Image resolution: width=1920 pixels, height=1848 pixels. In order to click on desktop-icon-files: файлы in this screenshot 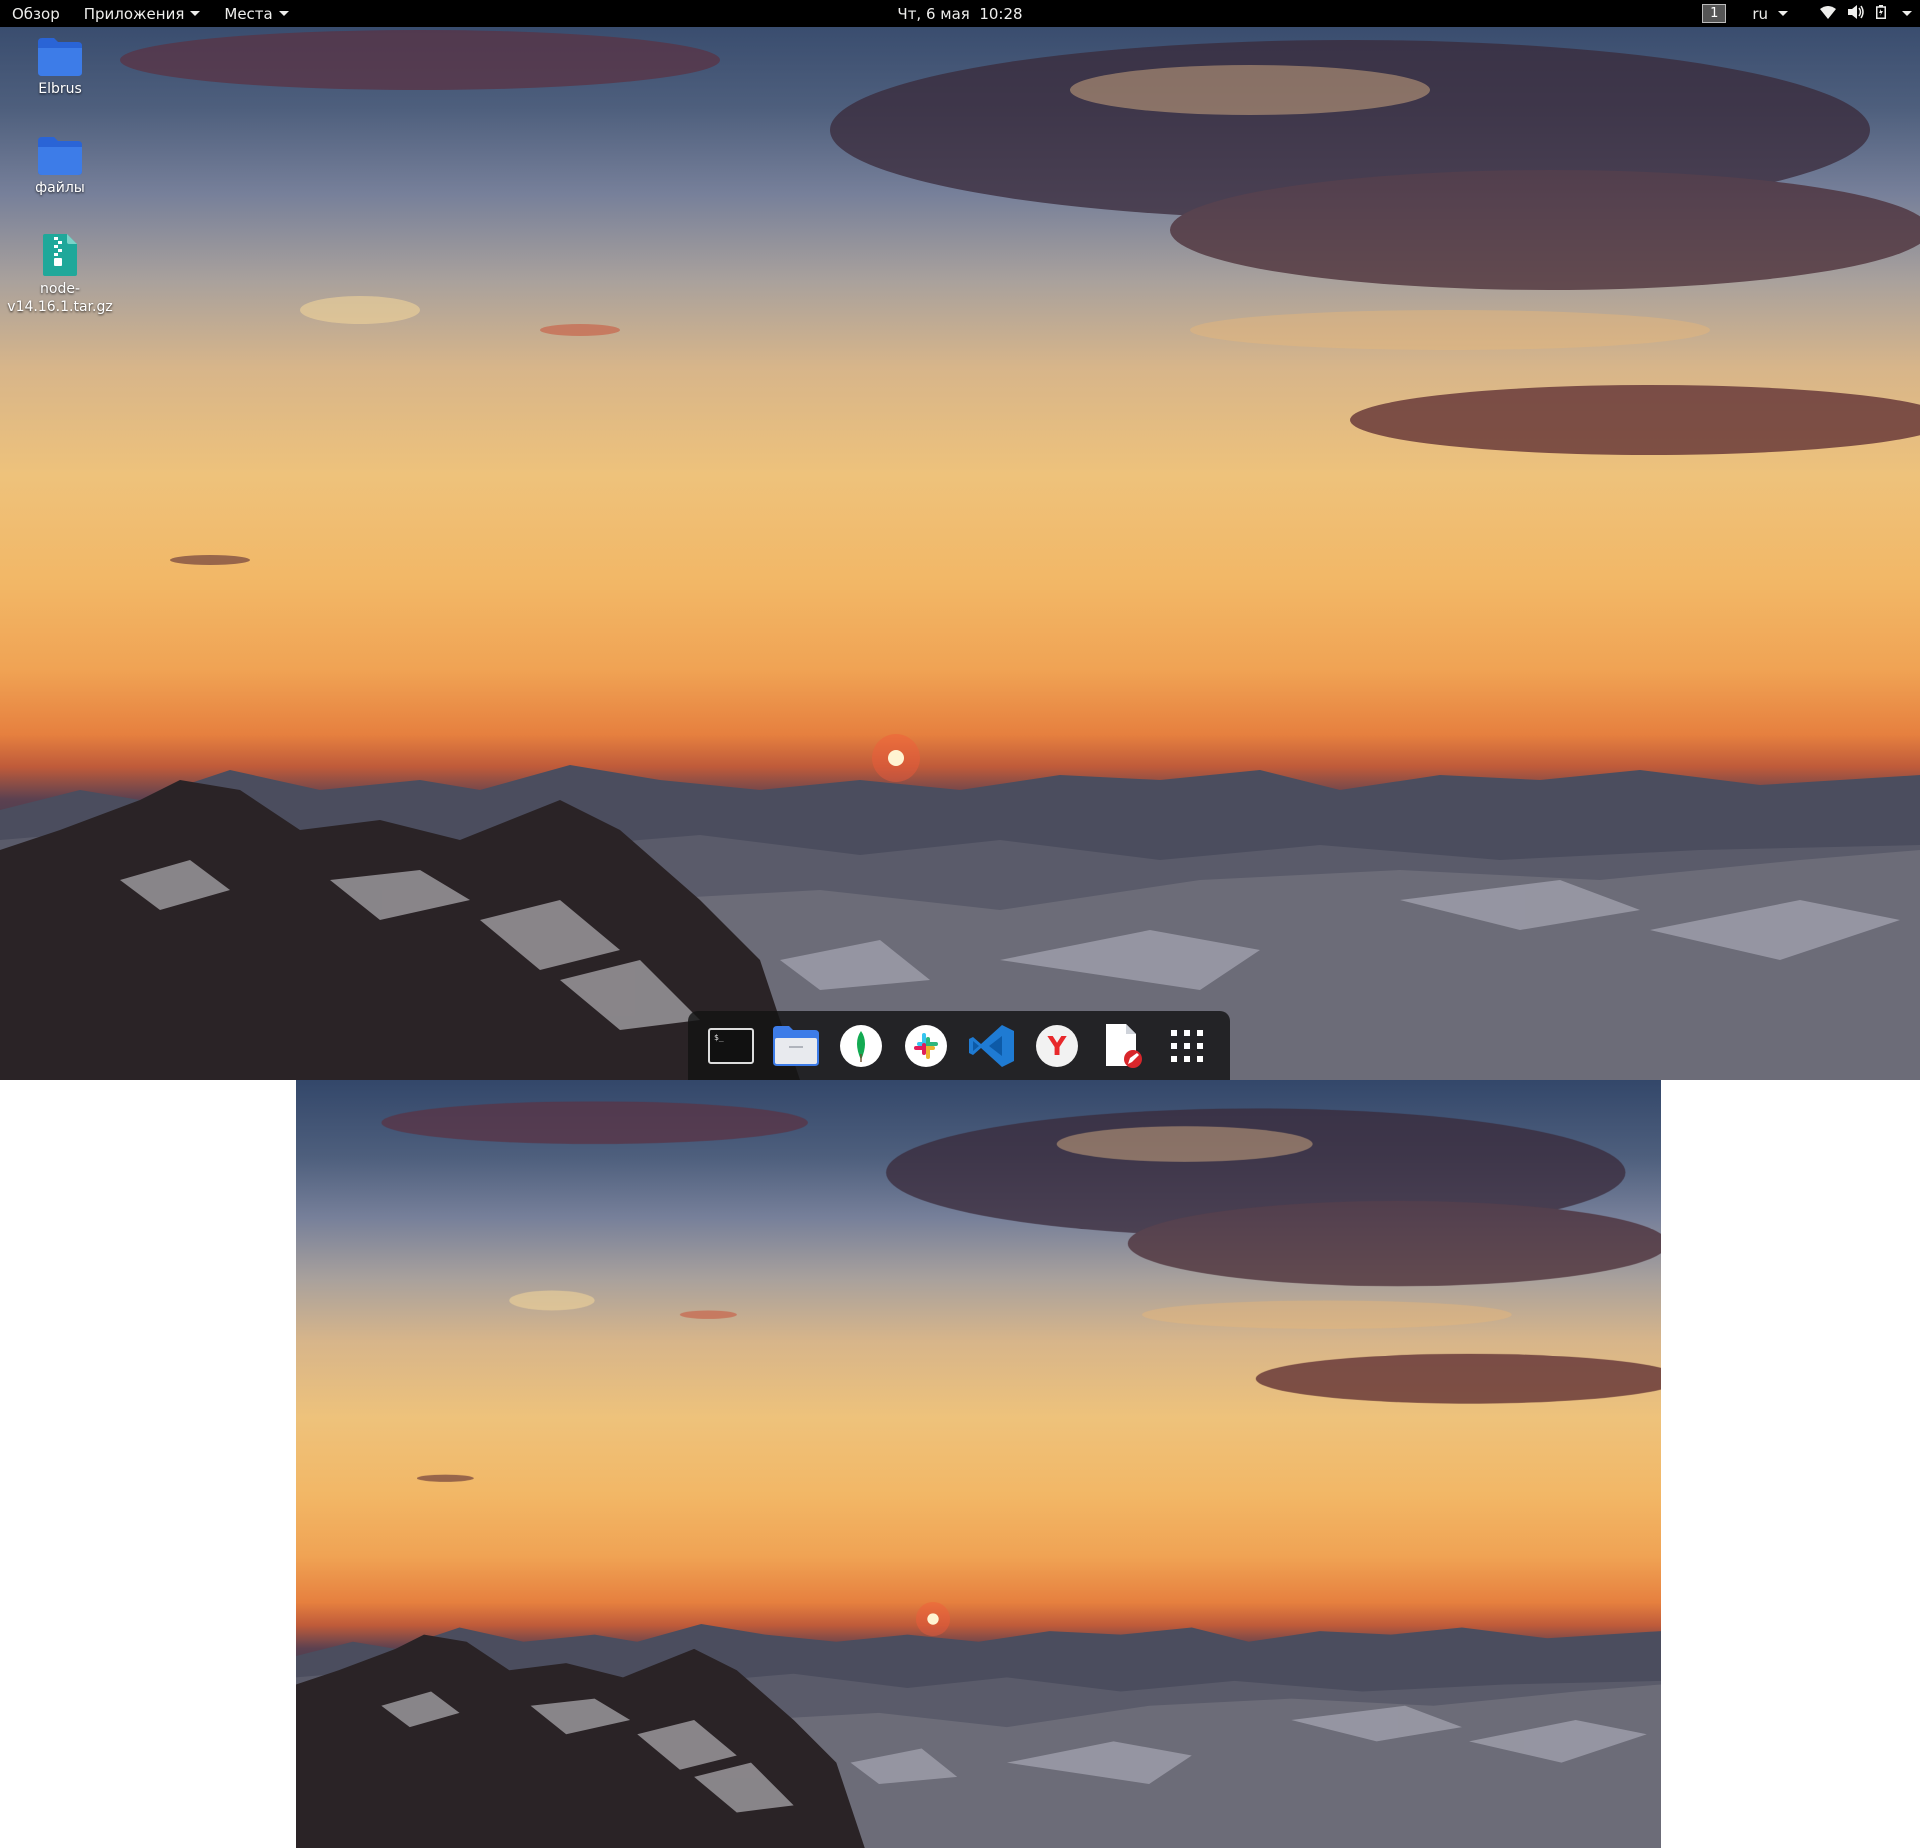, I will do `click(60, 167)`.